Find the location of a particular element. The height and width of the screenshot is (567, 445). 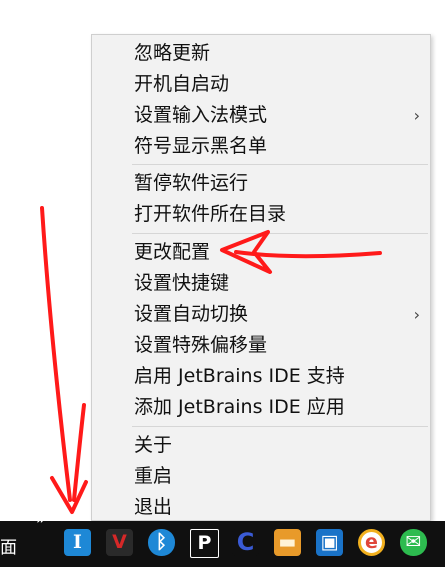

menu-item-autostart: 开机自启动 is located at coordinates (261, 84).